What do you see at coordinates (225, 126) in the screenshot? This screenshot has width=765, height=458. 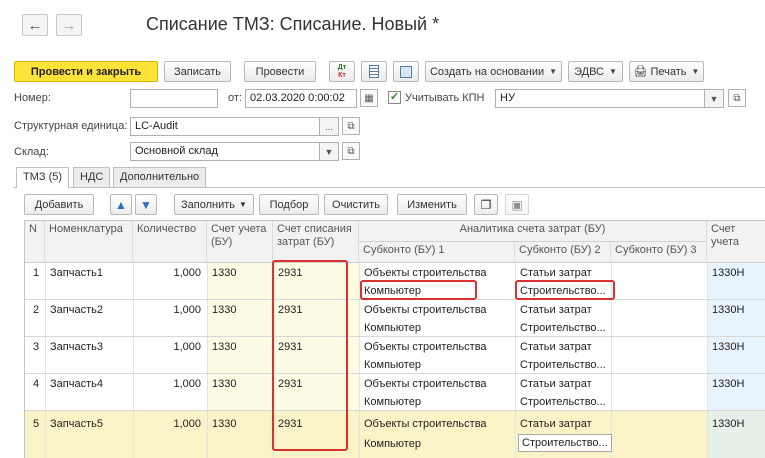 I see `unit-field: LC-Audit` at bounding box center [225, 126].